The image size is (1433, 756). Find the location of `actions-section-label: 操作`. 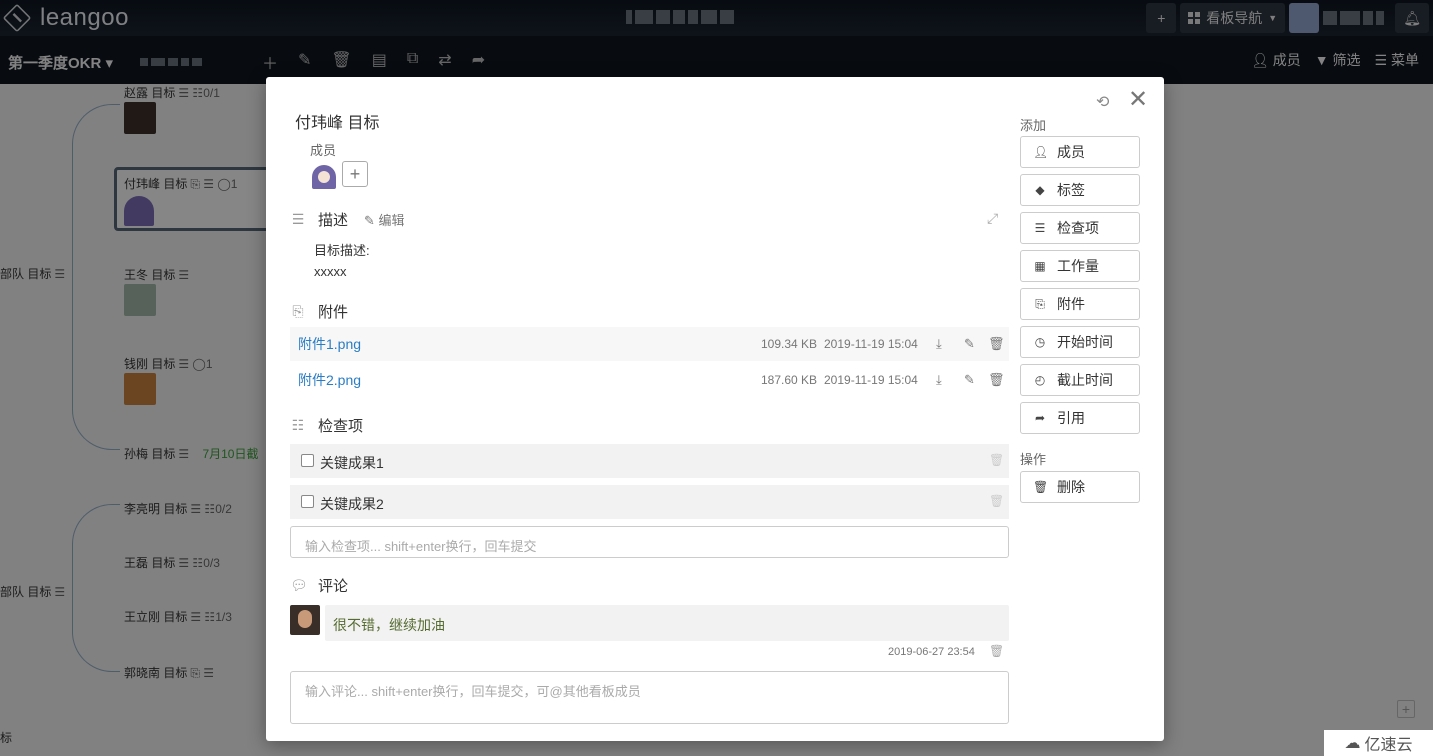

actions-section-label: 操作 is located at coordinates (1033, 459).